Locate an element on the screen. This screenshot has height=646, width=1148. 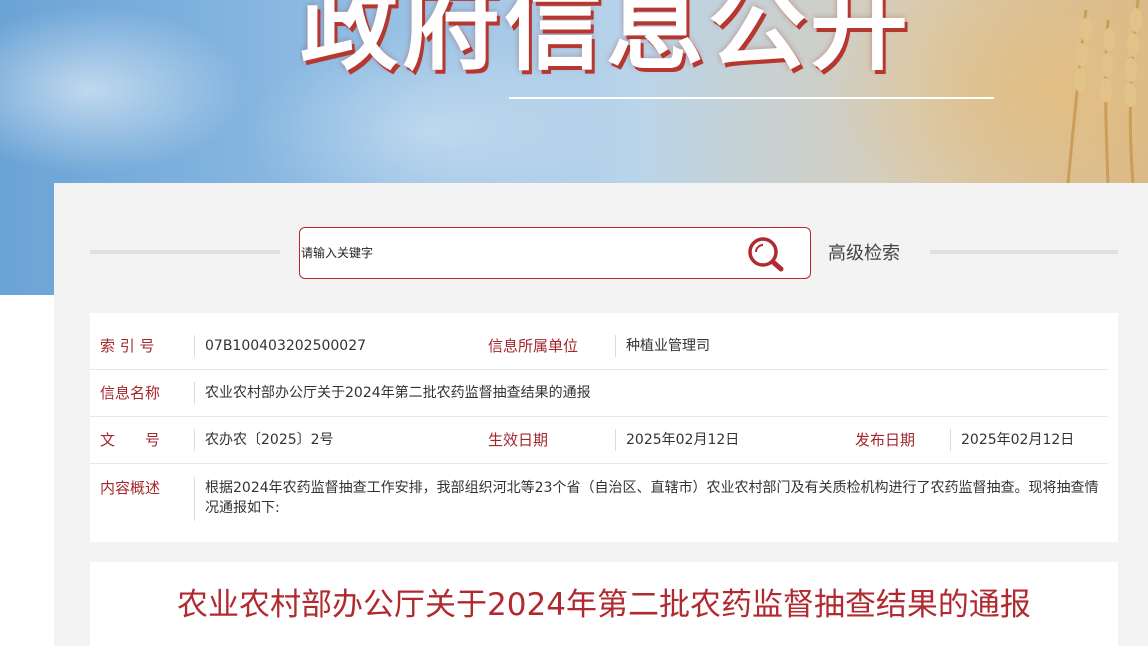
effective-date-value: 2025年02月12日 is located at coordinates (683, 440).